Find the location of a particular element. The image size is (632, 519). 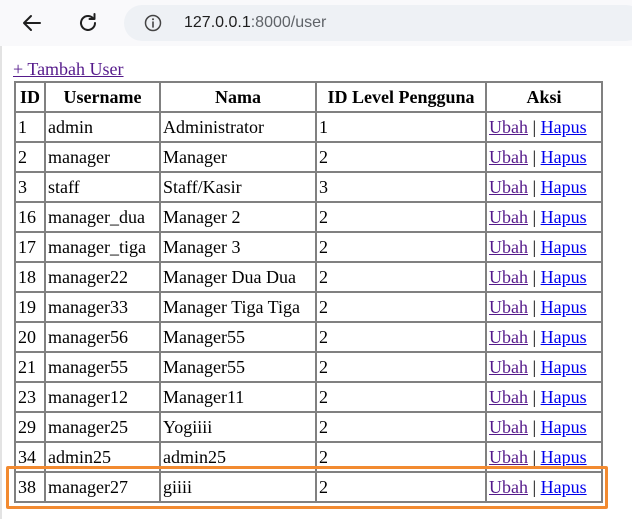

url-host: 127.0.0.1 is located at coordinates (217, 22).